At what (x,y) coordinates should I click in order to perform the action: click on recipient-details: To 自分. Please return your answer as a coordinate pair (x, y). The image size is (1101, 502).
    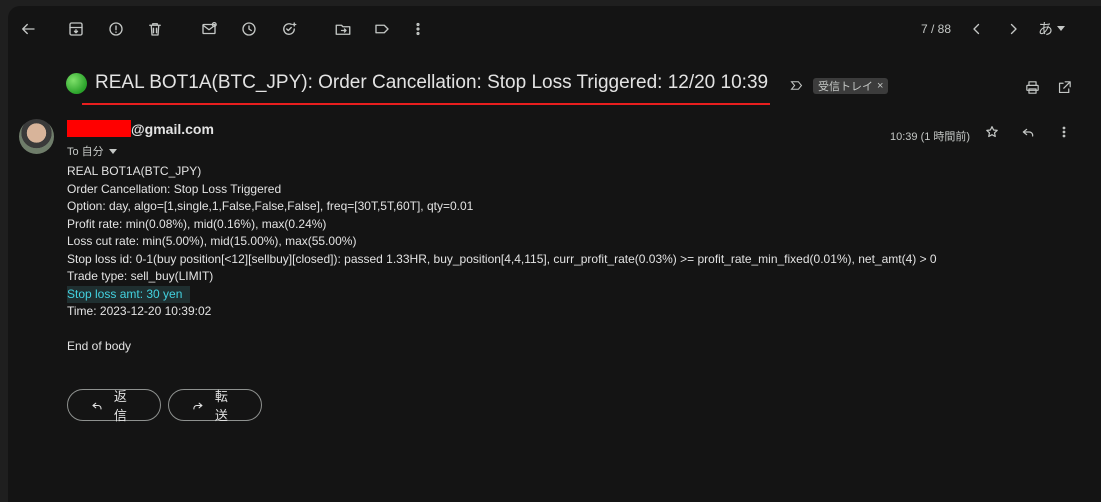
    Looking at the image, I should click on (92, 151).